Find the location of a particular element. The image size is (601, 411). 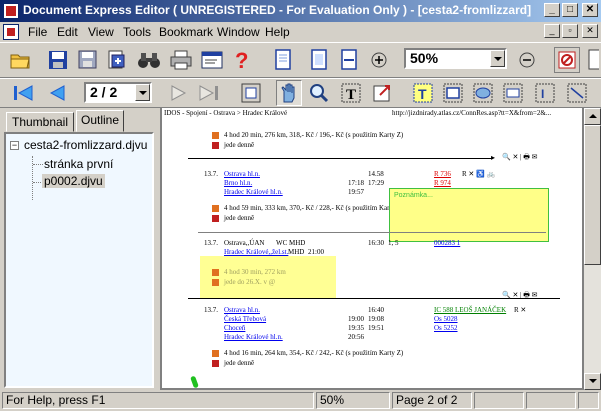

vertical-scrollbar is located at coordinates (592, 249).